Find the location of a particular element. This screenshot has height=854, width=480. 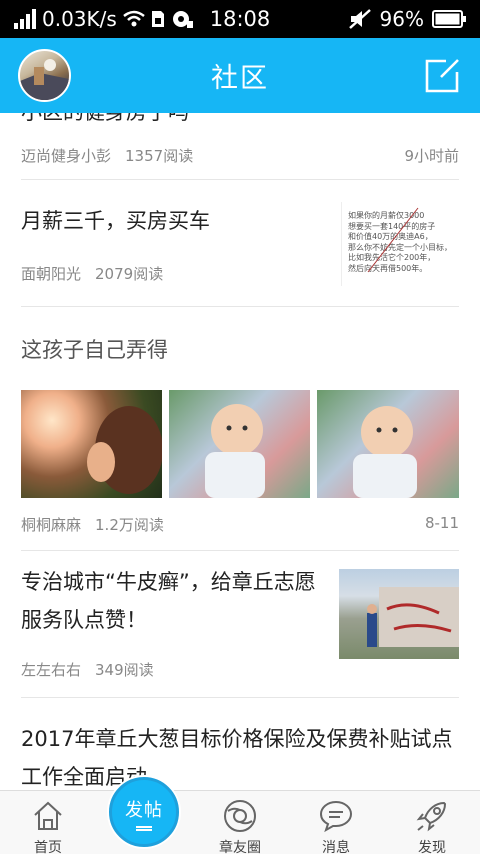

post-title: 这孩子自己弄得 is located at coordinates (94, 350).